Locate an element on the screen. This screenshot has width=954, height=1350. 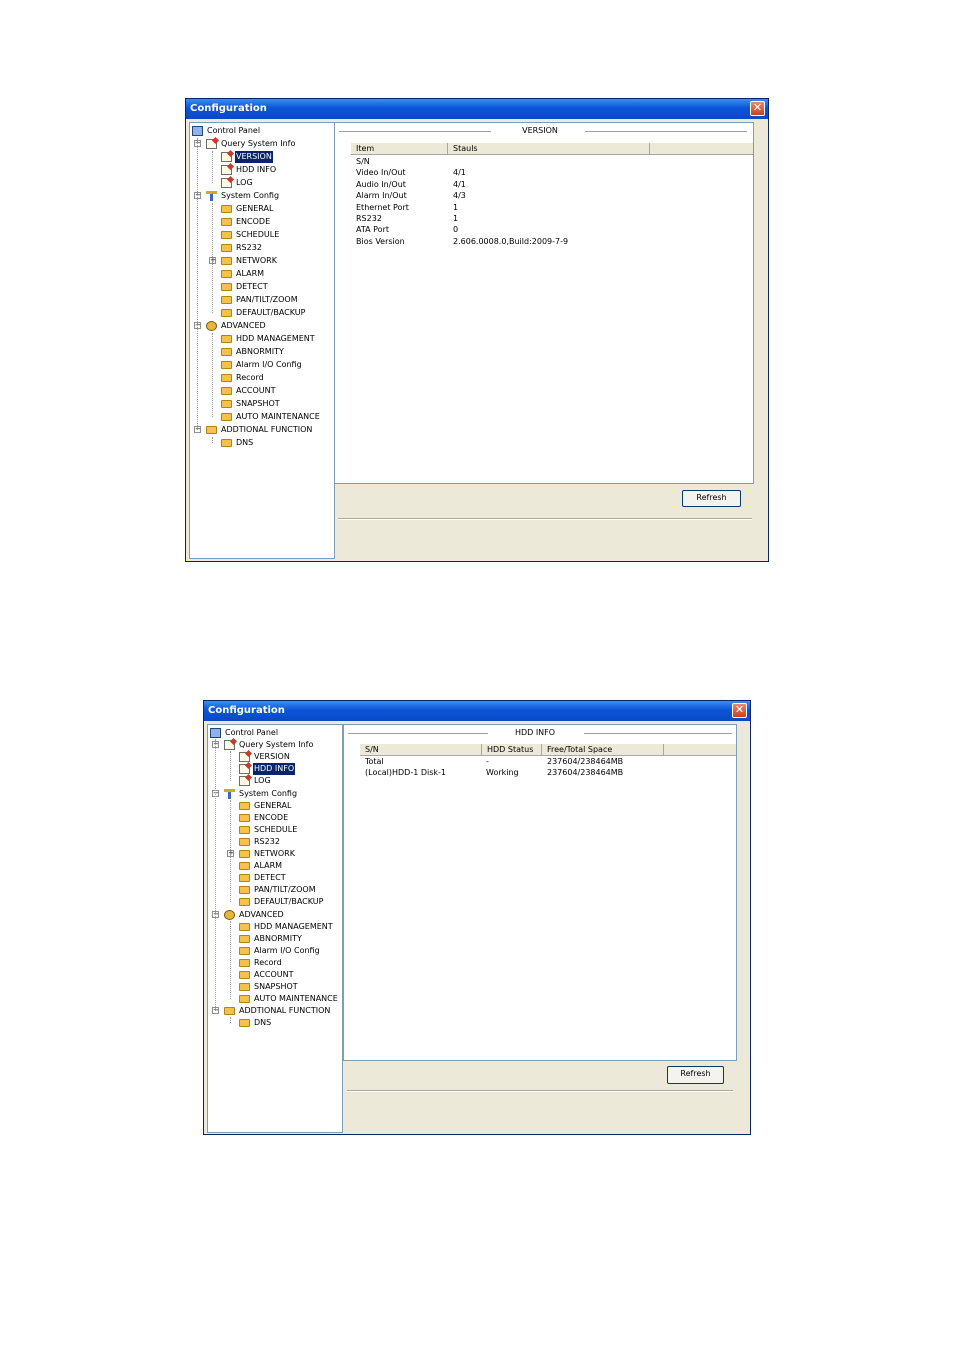
column-header-hdd-status: HDD Status is located at coordinates (512, 750).